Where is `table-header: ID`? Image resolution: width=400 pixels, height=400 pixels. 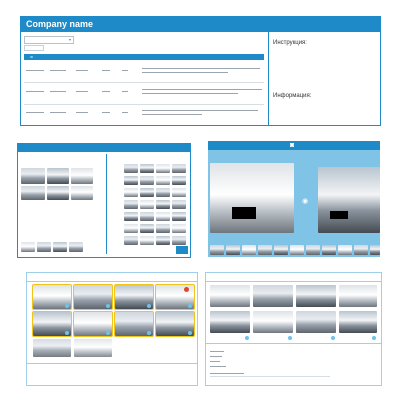
table-header: ID is located at coordinates (144, 57).